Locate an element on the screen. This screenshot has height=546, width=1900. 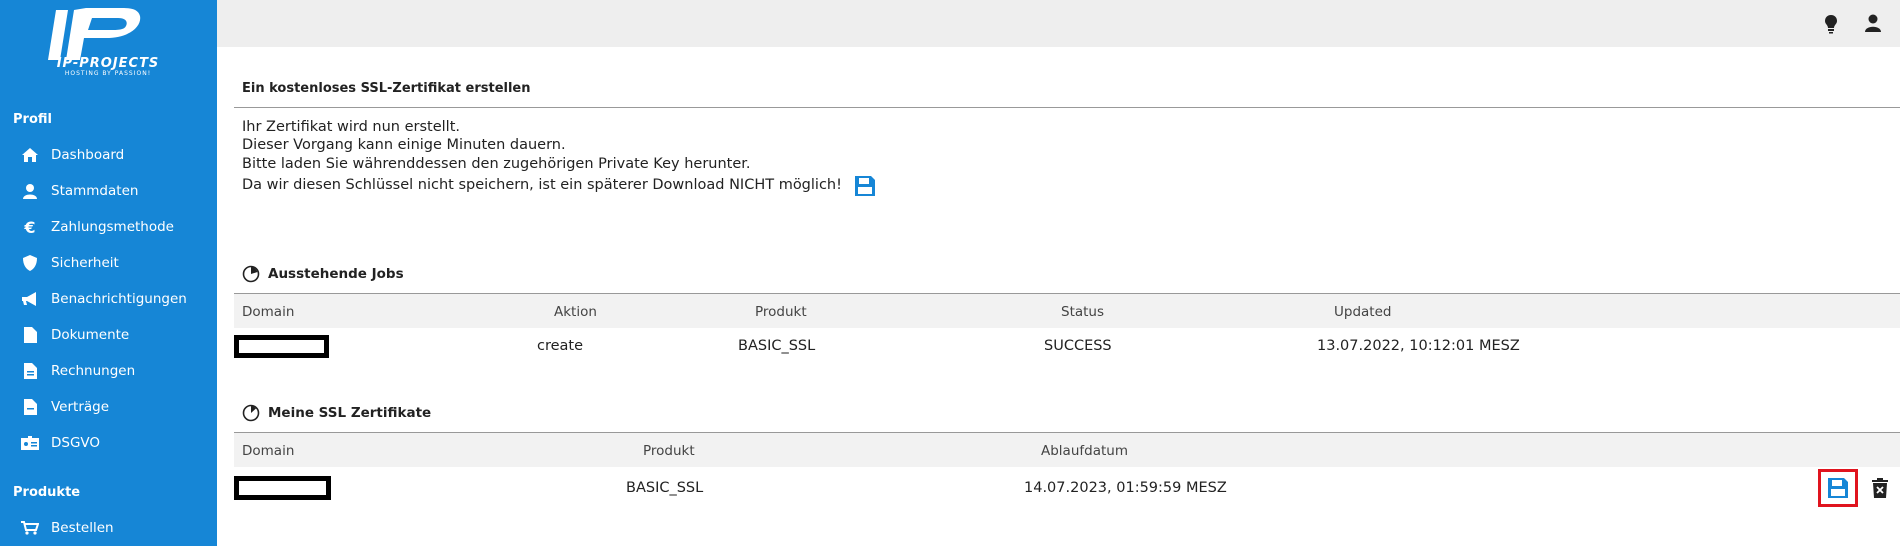
brand-name: IP-PROJECTS is located at coordinates (108, 63).